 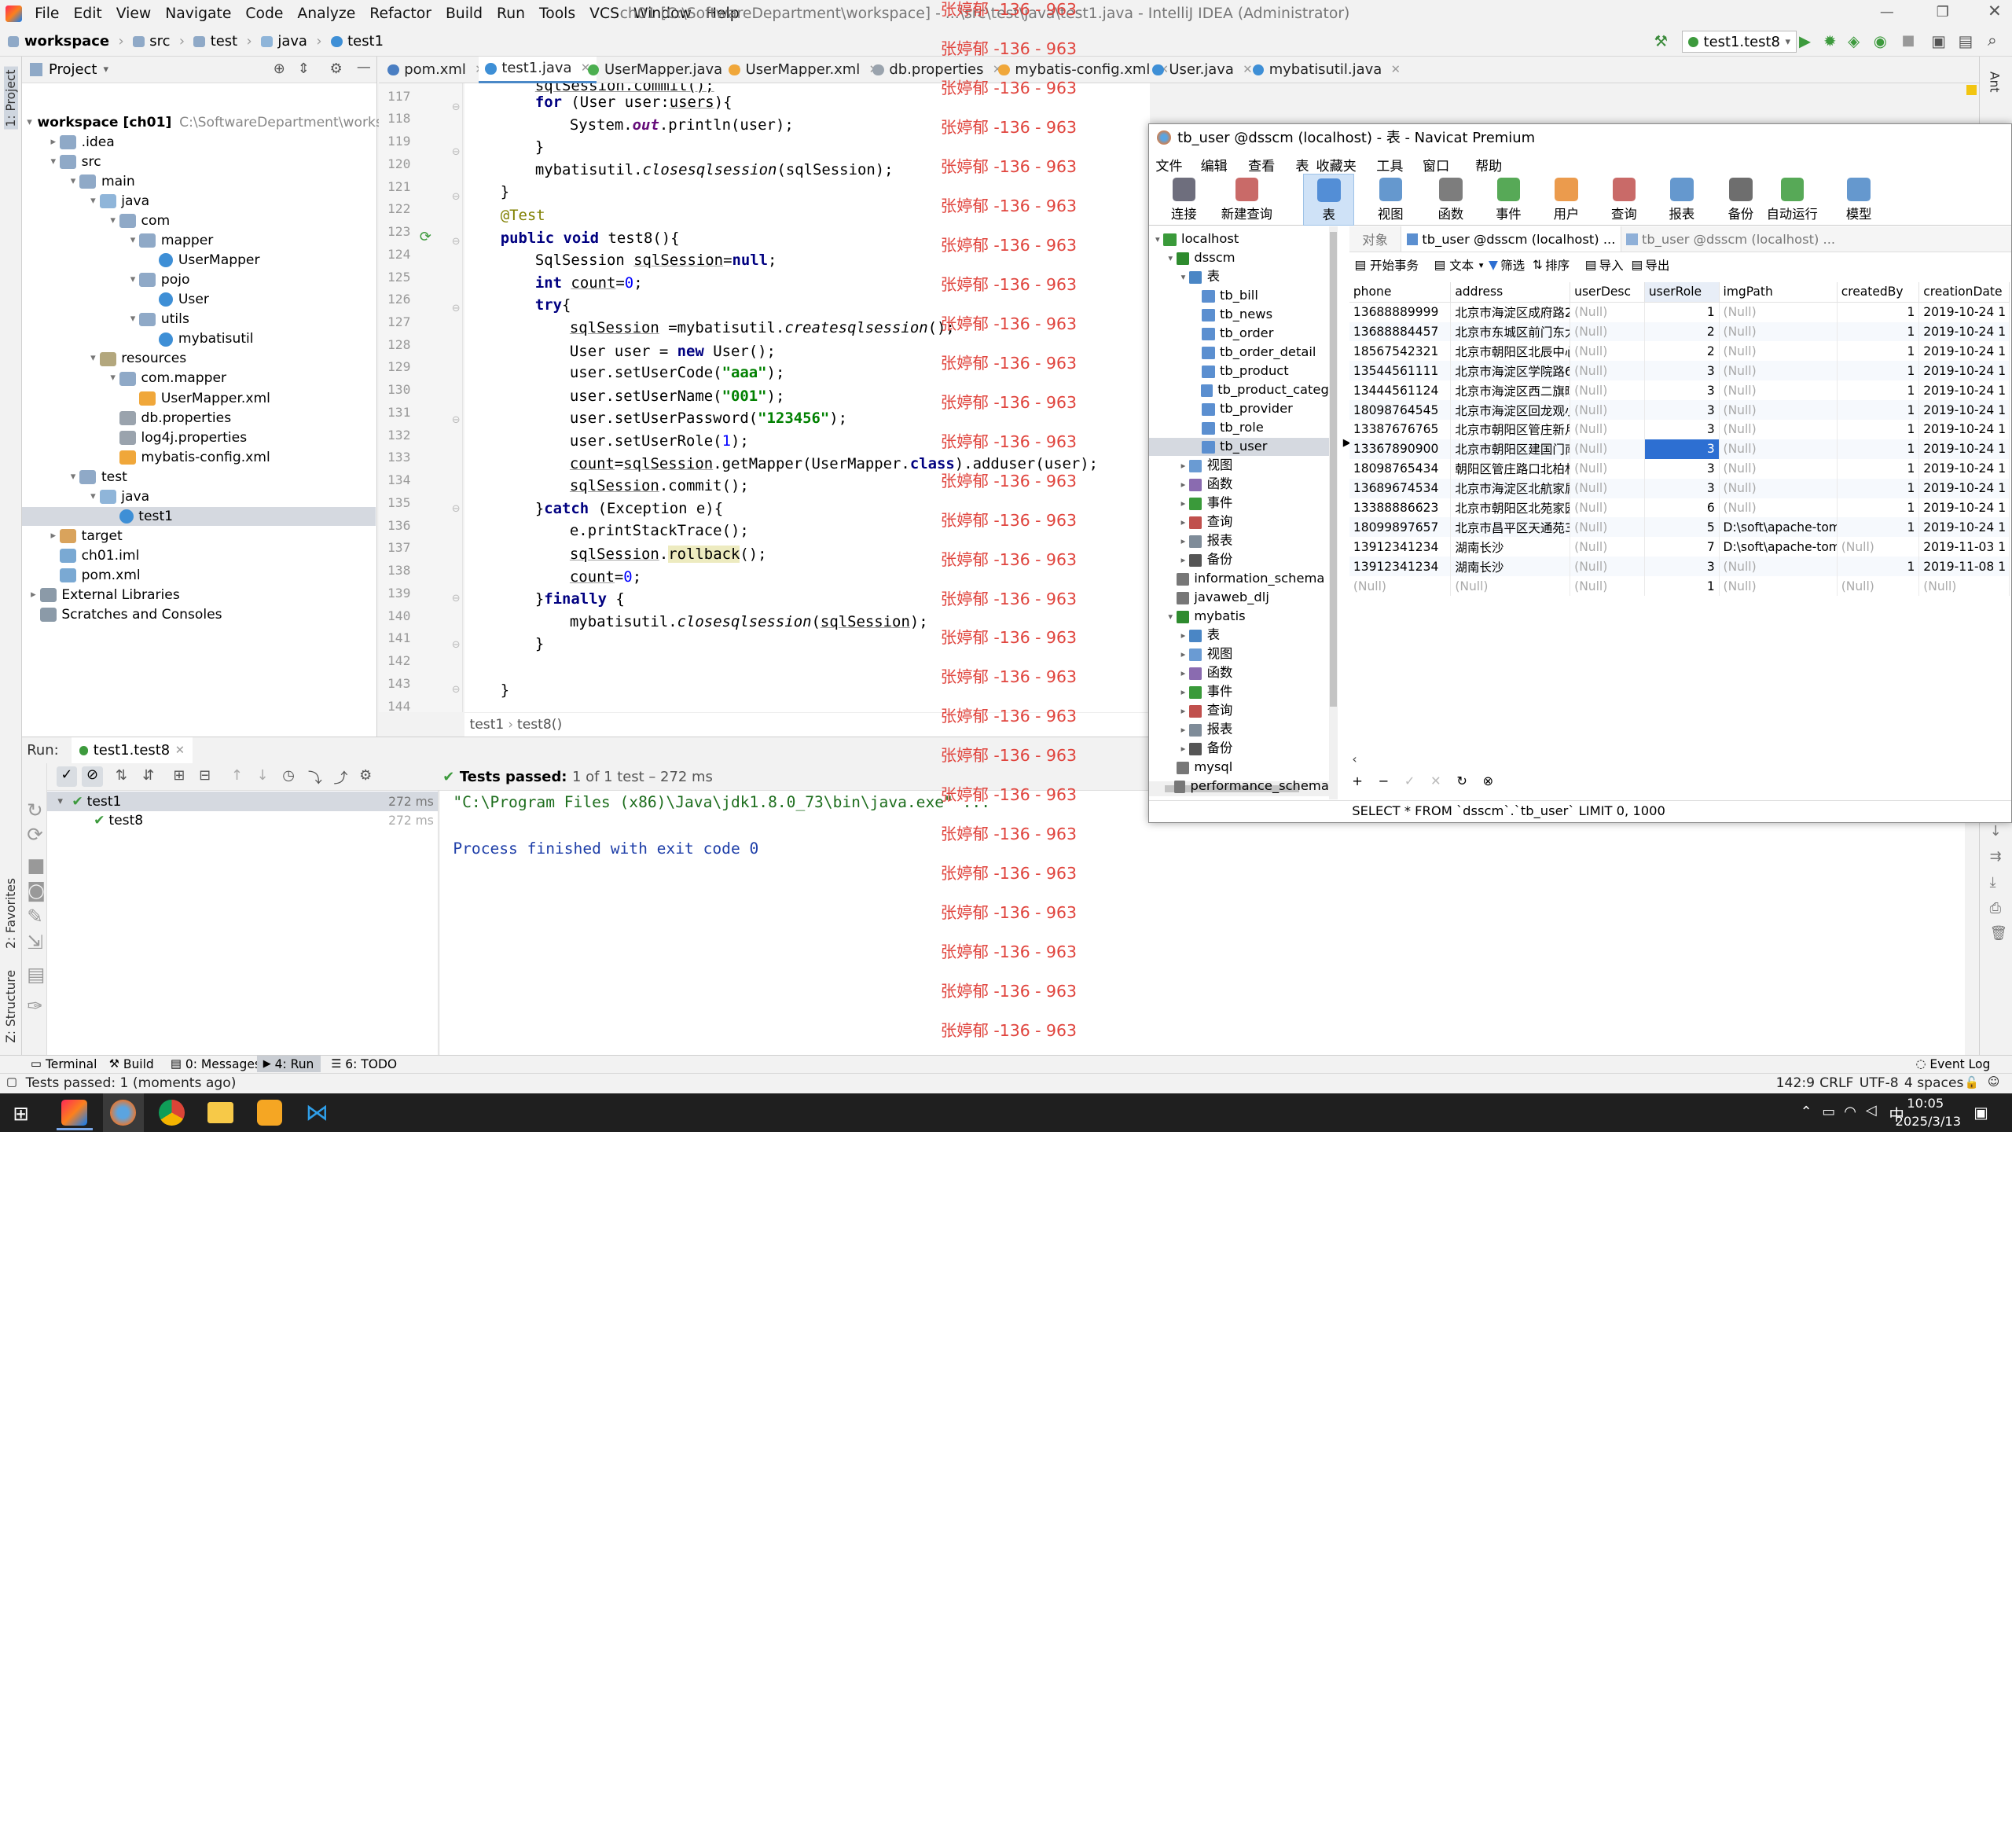 I want to click on hide-icon: —, so click(x=364, y=67).